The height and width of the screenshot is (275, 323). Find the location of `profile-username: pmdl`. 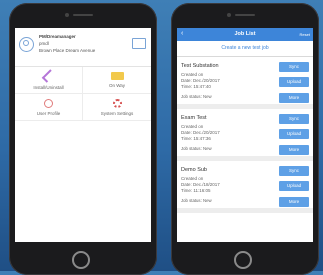

profile-username: pmdl is located at coordinates (44, 43).